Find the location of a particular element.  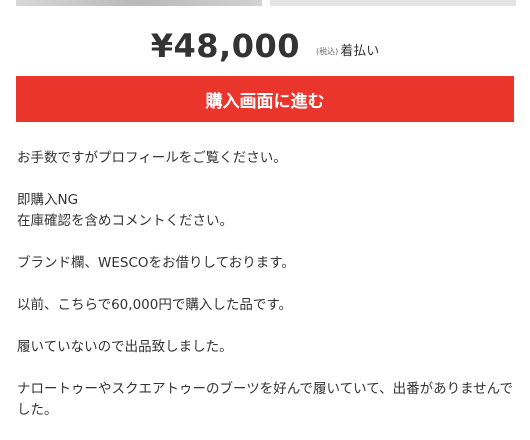

tax-included-label: (税込) is located at coordinates (327, 51).